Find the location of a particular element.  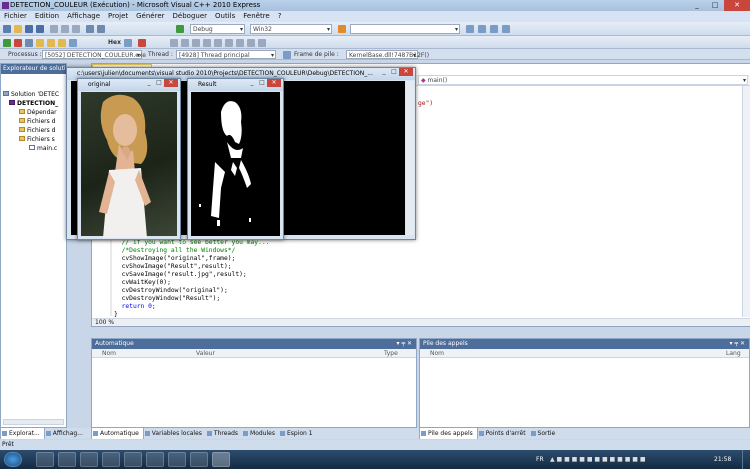

tree-item-project: DETECTION_ is located at coordinates (33, 103).